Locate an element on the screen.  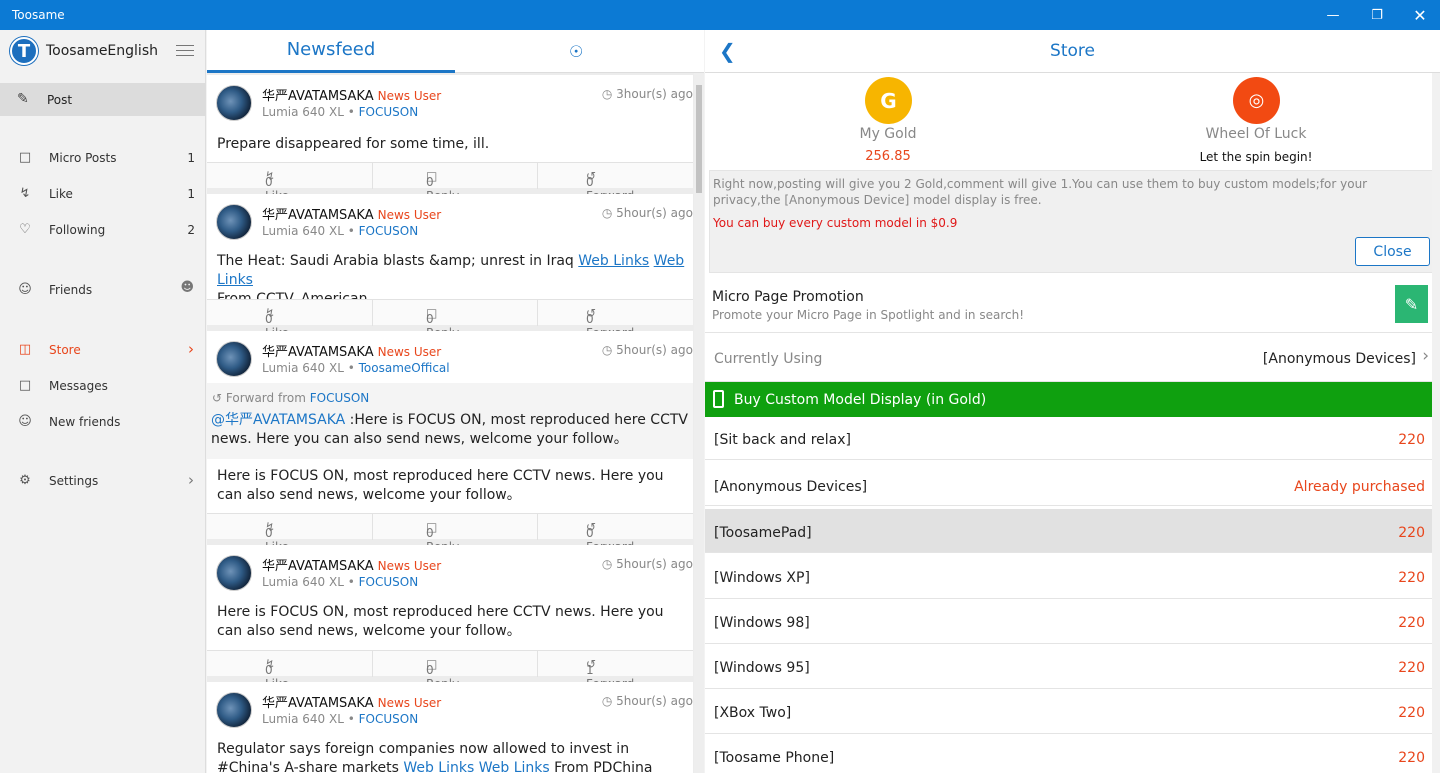
sidebar-item-following: ♡ Following 2 is located at coordinates (103, 230).